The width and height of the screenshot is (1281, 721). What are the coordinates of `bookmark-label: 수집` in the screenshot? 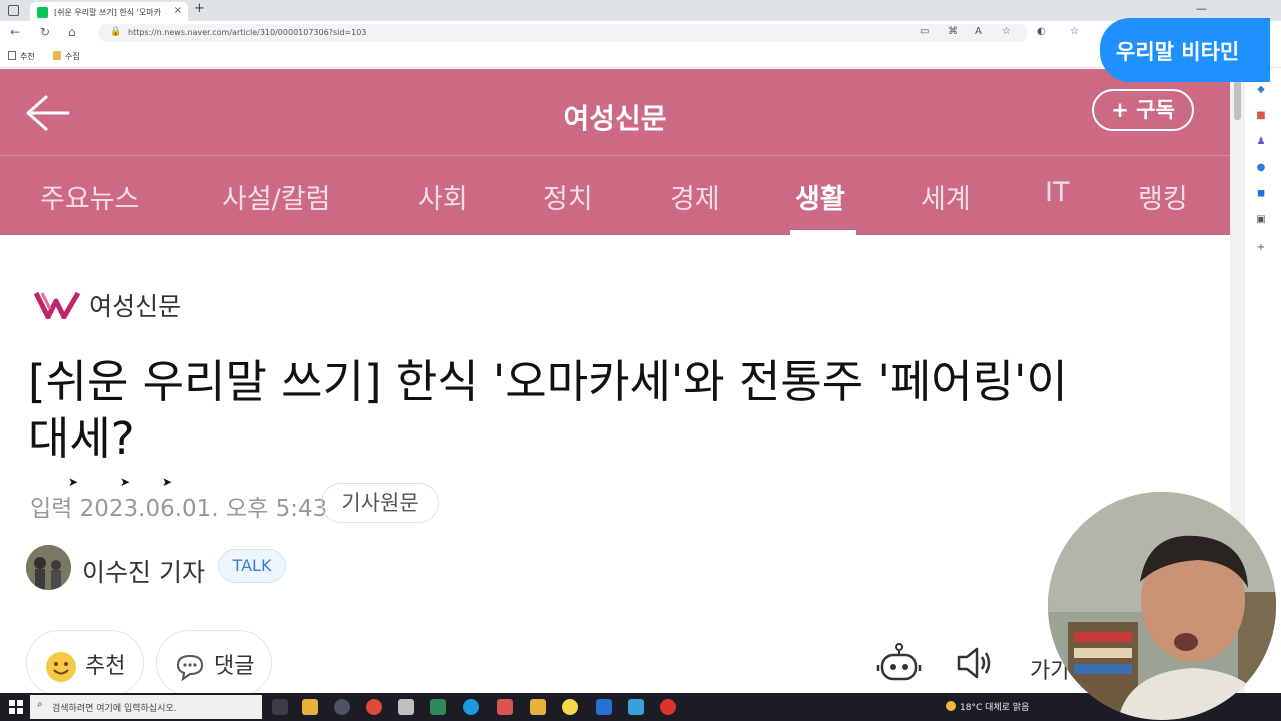 It's located at (72, 56).